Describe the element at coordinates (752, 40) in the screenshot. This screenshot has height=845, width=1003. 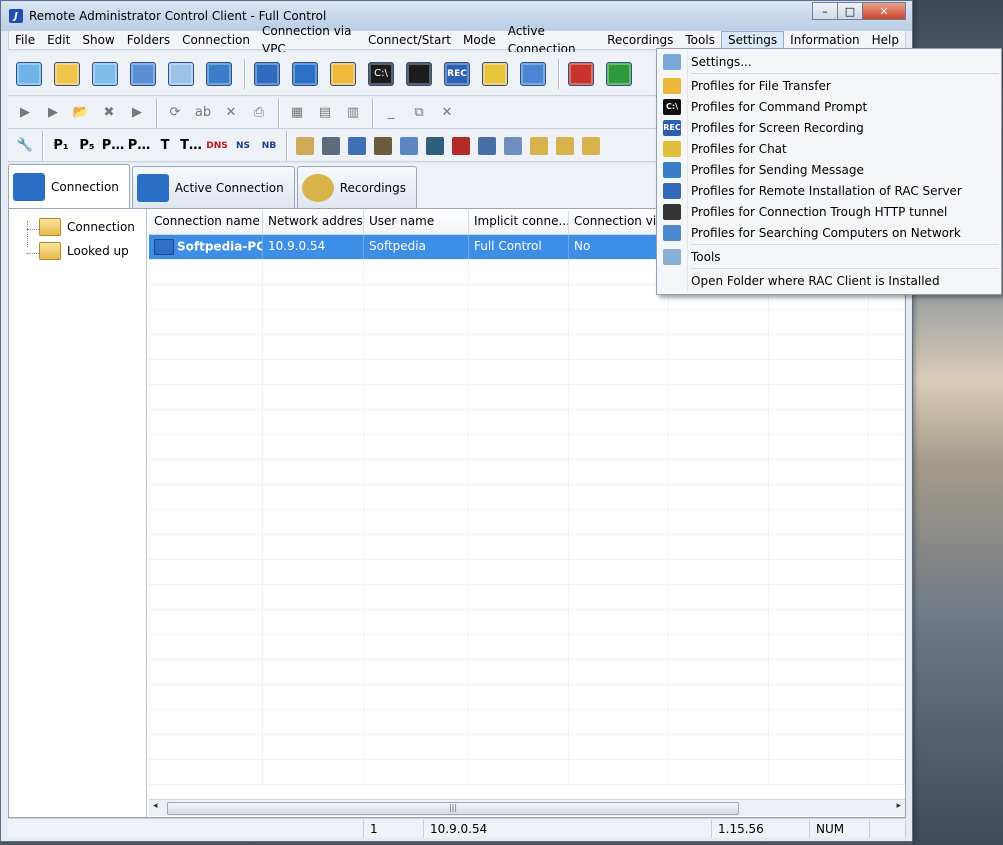
I see `menu-settings: Settings` at that location.